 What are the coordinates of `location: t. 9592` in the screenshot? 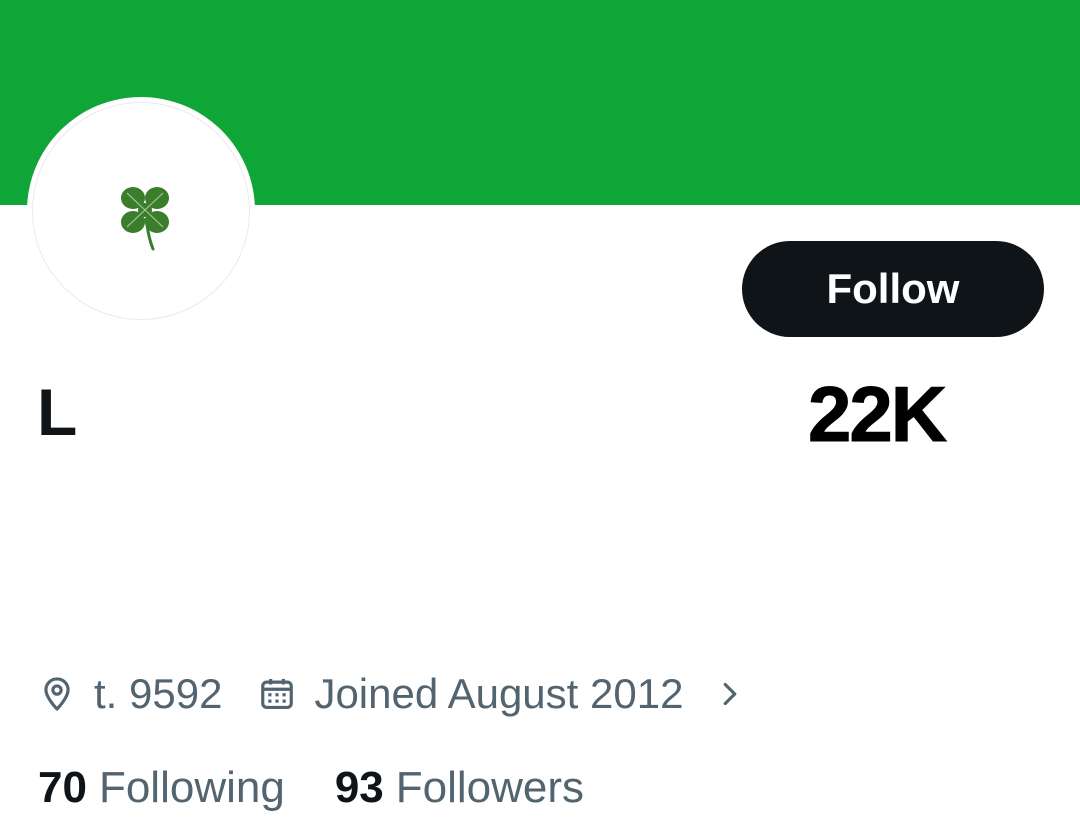 It's located at (130, 694).